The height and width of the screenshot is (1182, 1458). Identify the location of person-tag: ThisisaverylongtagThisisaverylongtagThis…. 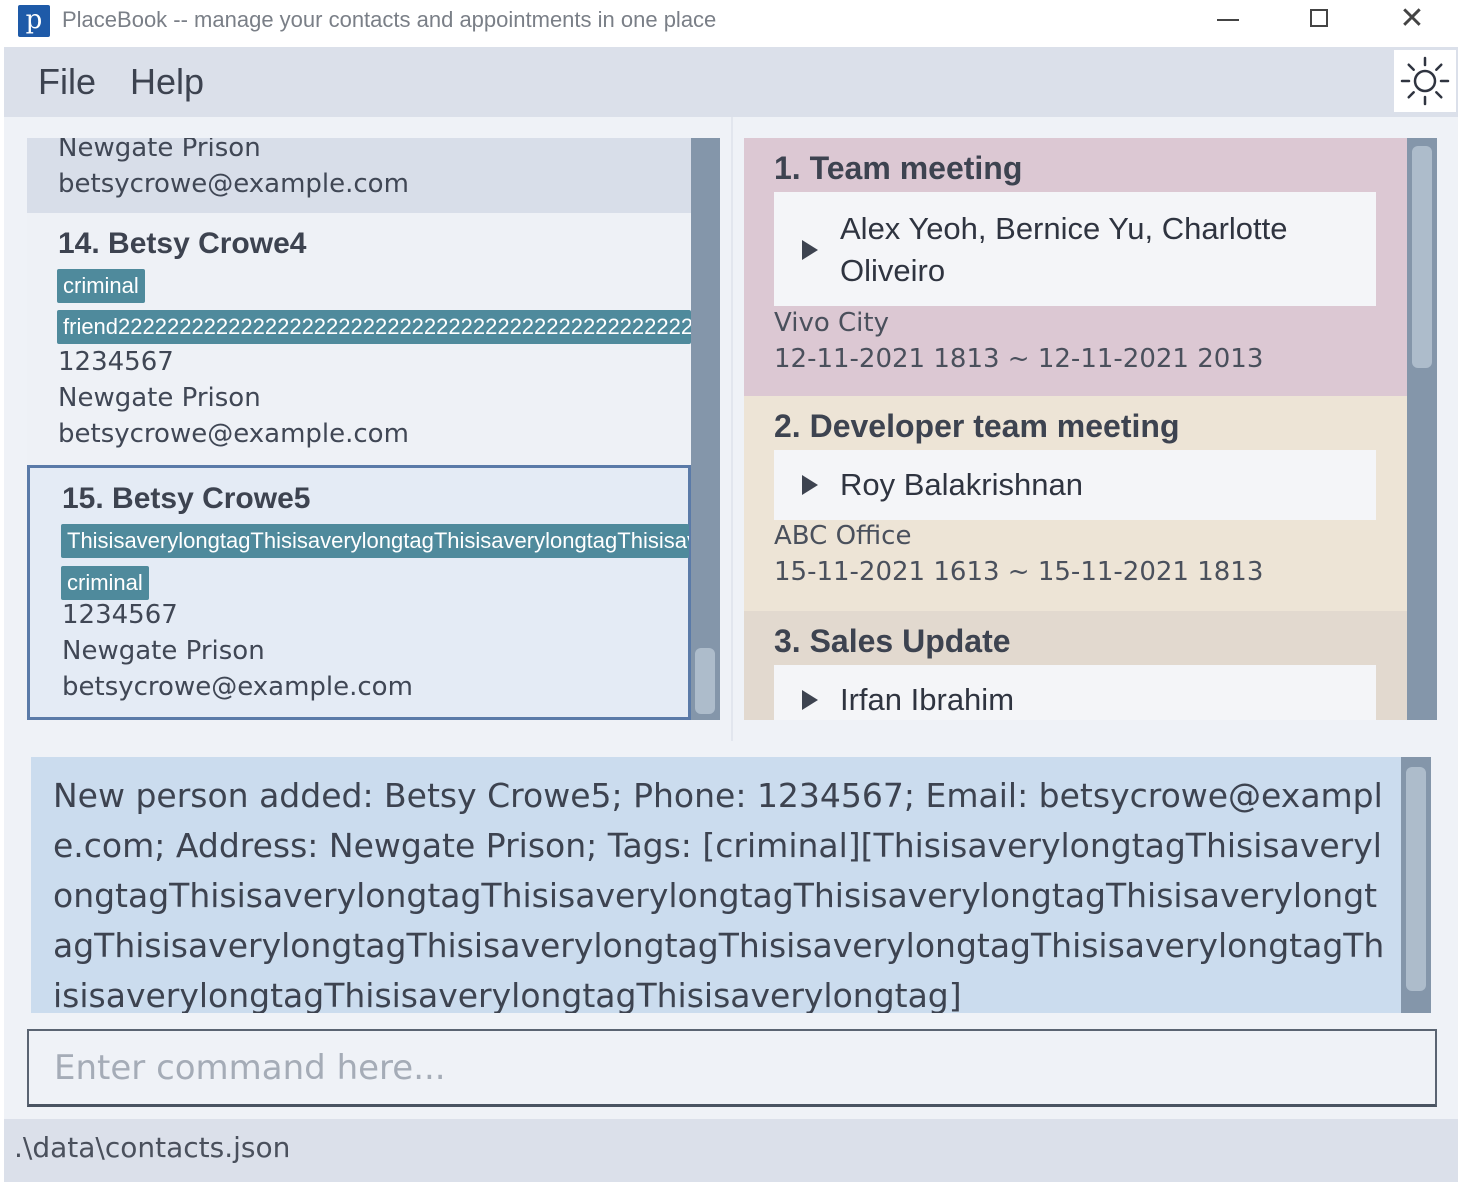
(375, 541).